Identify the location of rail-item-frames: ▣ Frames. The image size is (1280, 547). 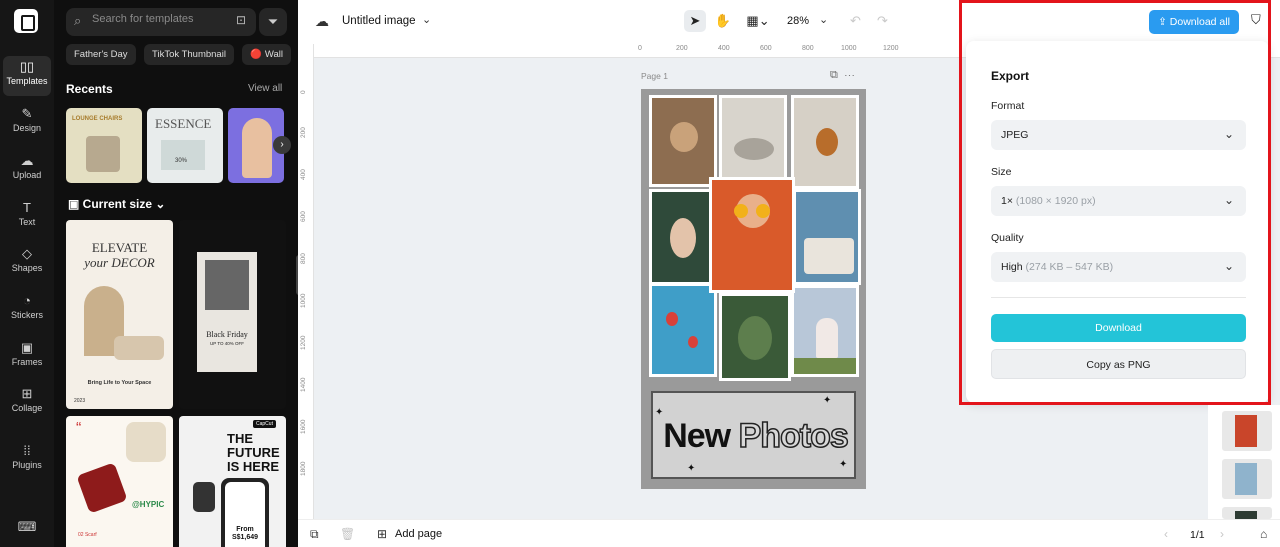
(27, 357).